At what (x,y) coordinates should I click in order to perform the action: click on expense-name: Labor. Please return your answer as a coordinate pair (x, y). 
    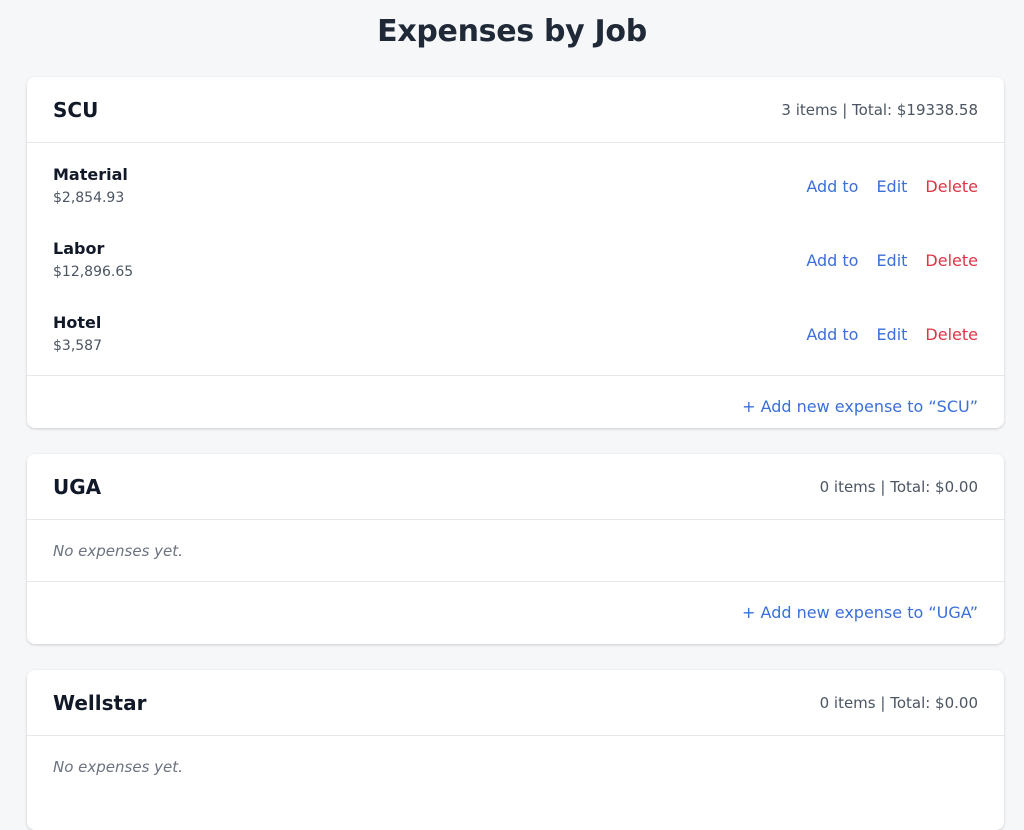
    Looking at the image, I should click on (79, 248).